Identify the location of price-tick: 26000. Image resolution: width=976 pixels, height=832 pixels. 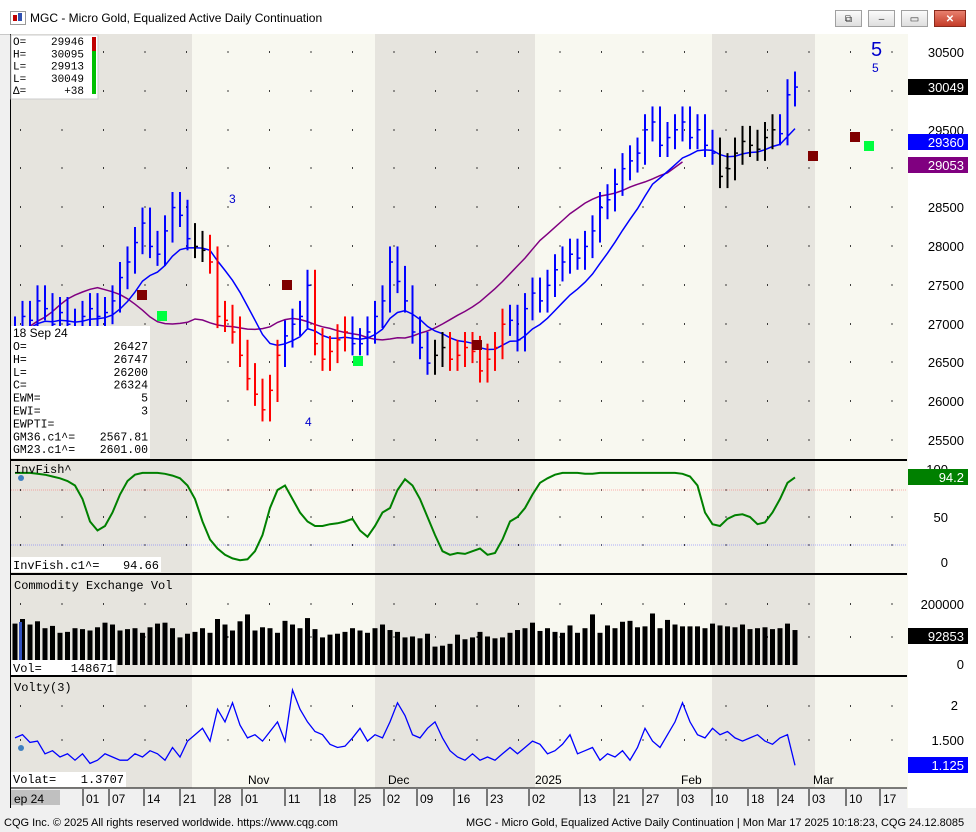
(946, 401).